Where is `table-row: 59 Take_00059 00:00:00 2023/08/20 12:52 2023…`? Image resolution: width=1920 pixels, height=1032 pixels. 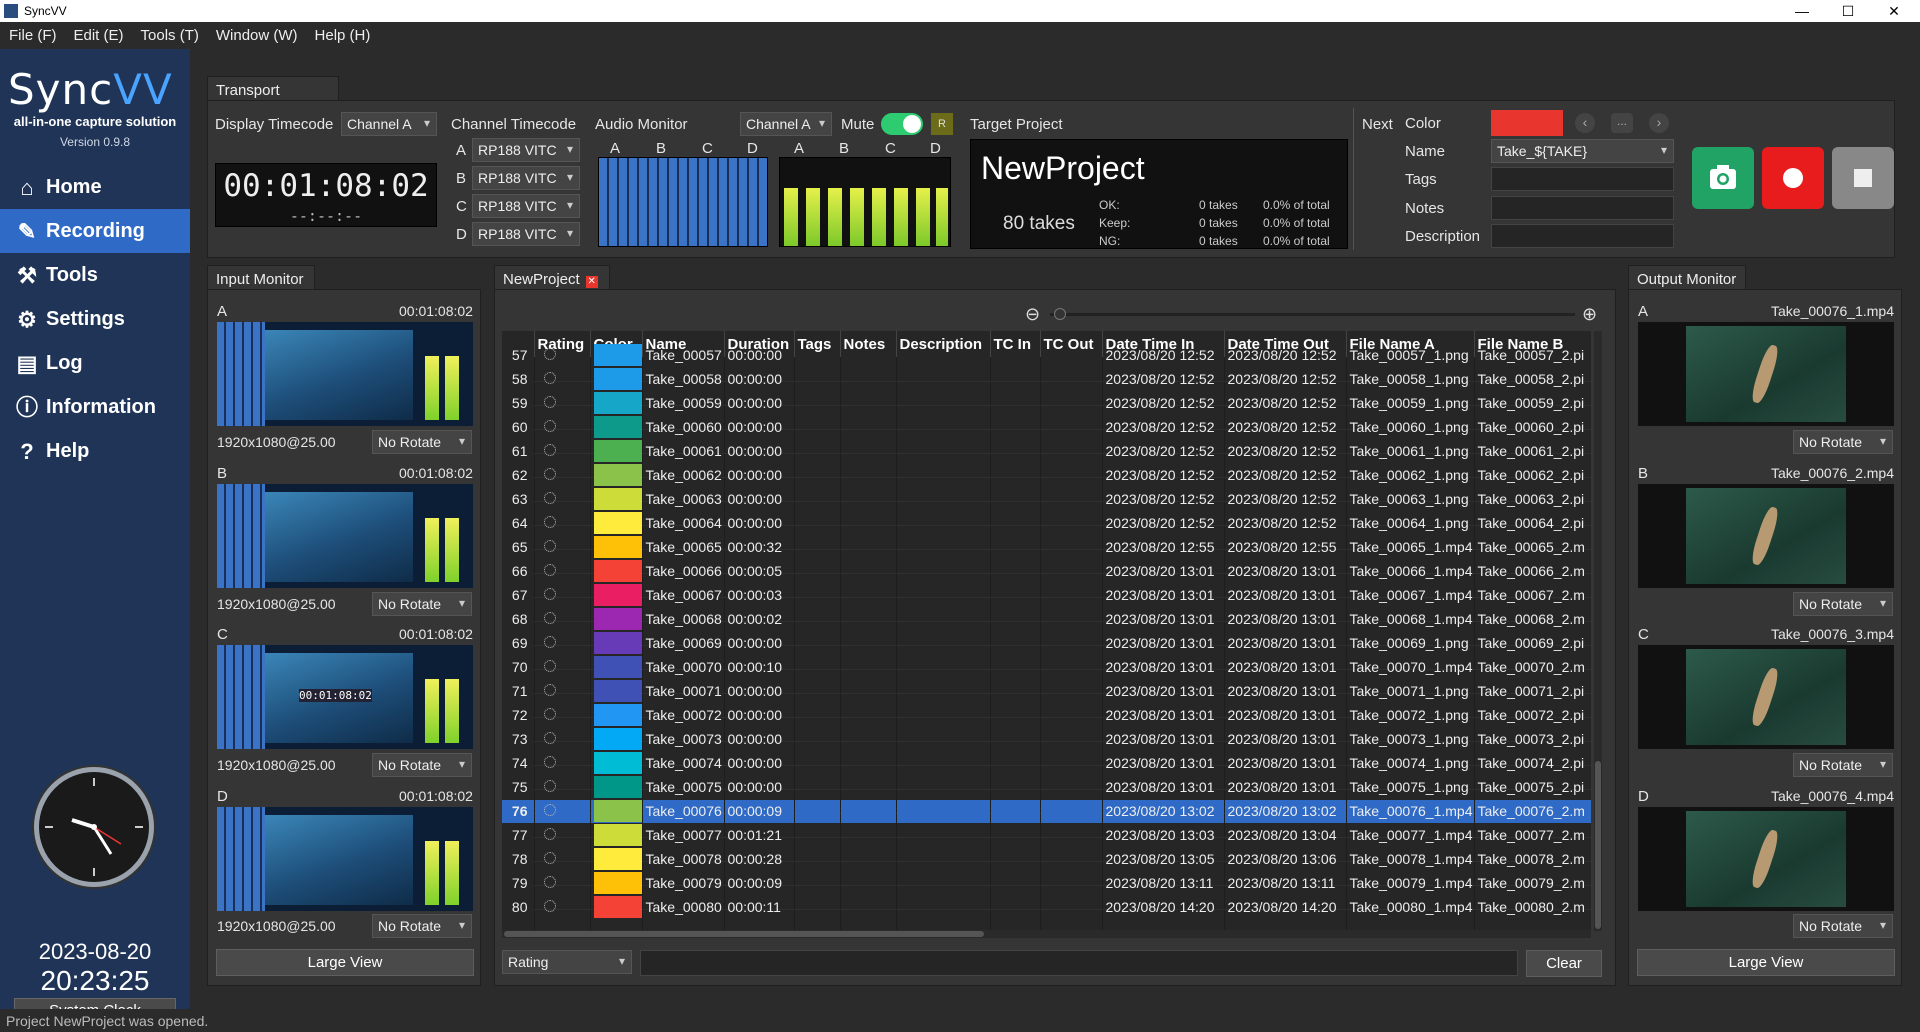 table-row: 59 Take_00059 00:00:00 2023/08/20 12:52 2023… is located at coordinates (1046, 403).